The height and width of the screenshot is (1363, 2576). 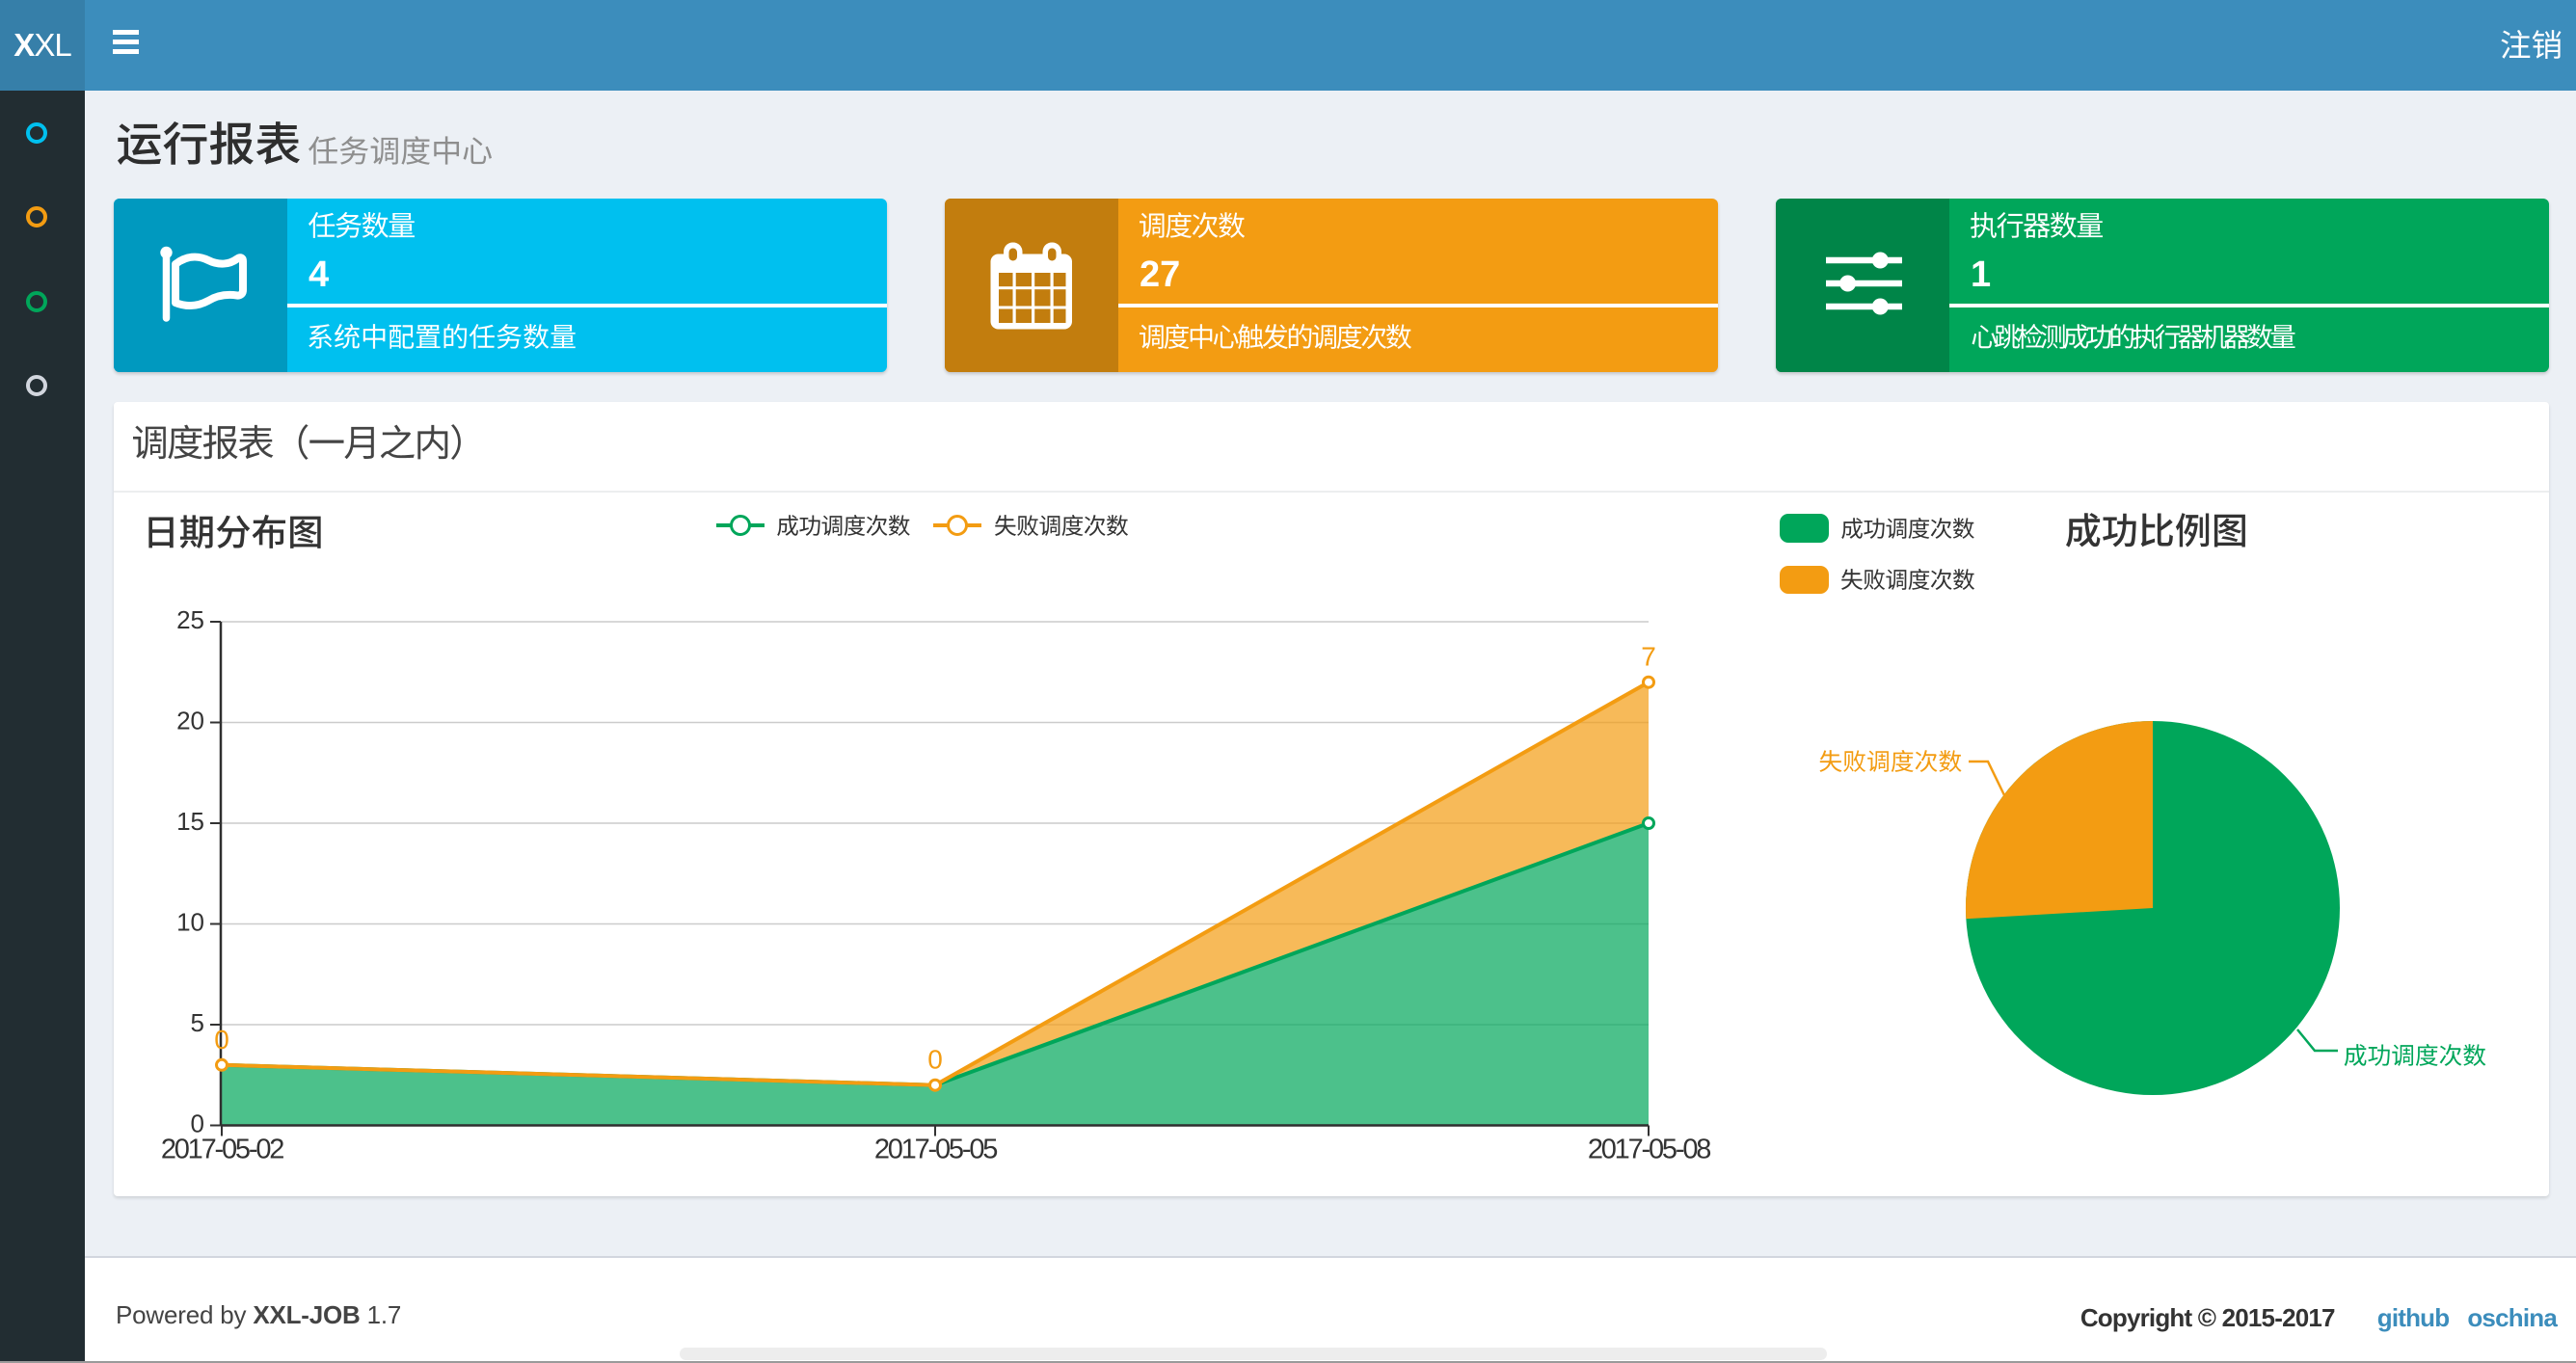 I want to click on svg-text: 7, so click(x=1649, y=657).